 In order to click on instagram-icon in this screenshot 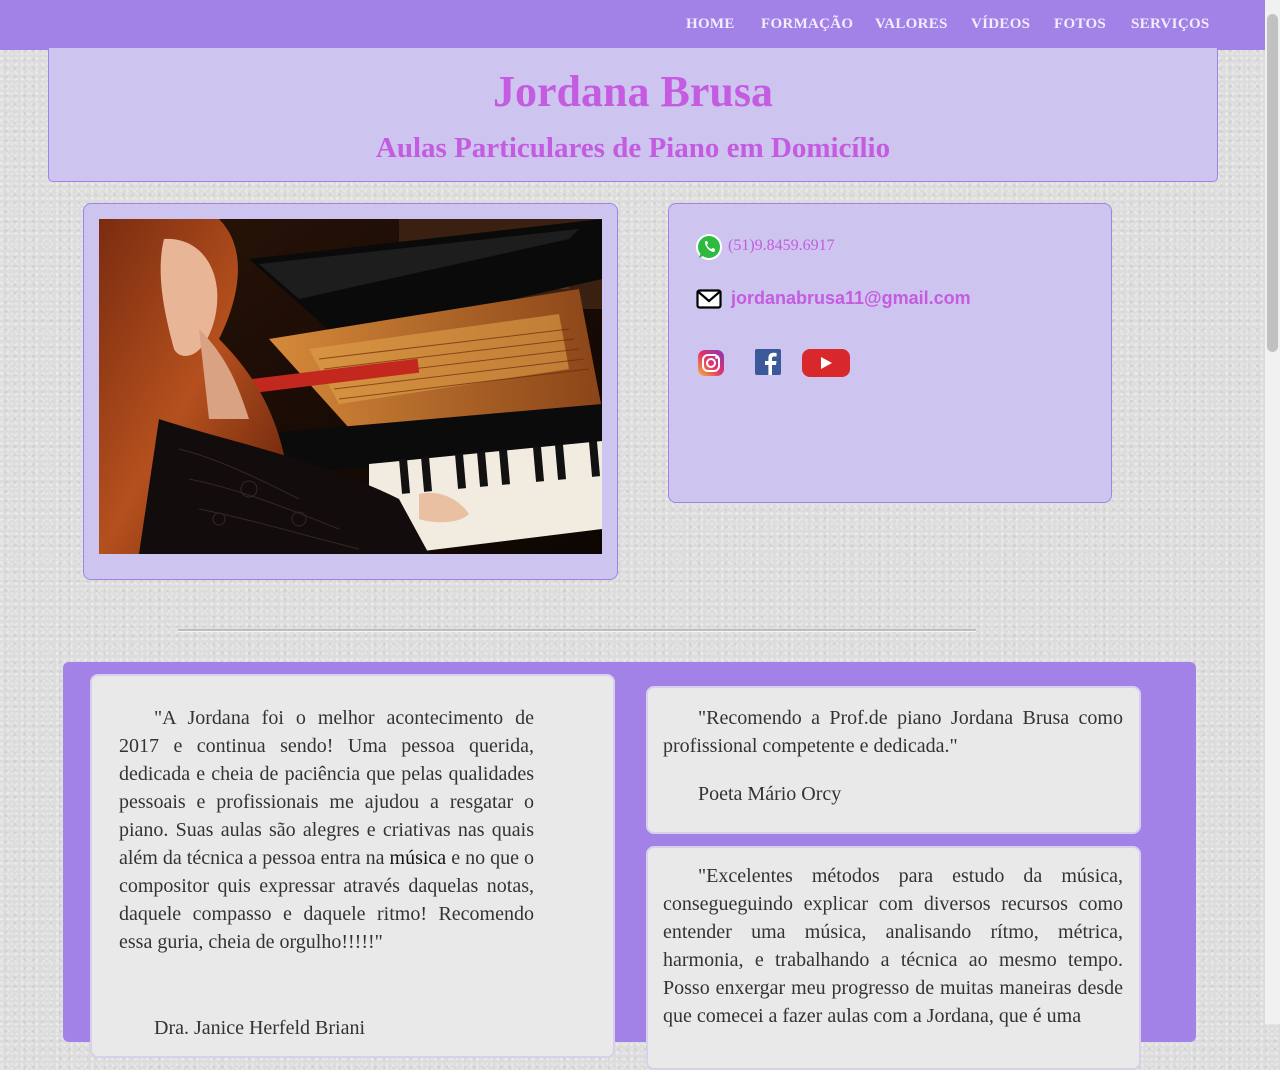, I will do `click(711, 363)`.